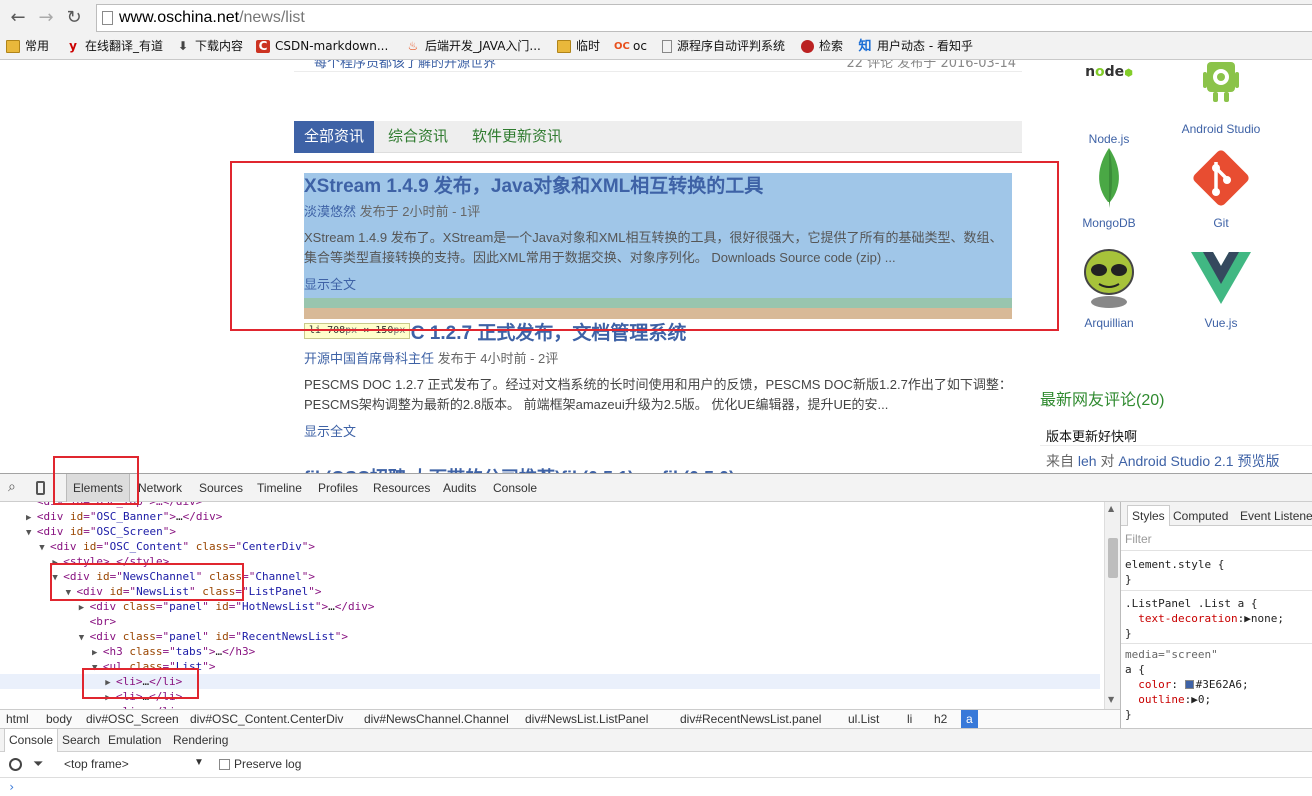  Describe the element at coordinates (658, 432) in the screenshot. I see `show-full-link: 显示全文` at that location.